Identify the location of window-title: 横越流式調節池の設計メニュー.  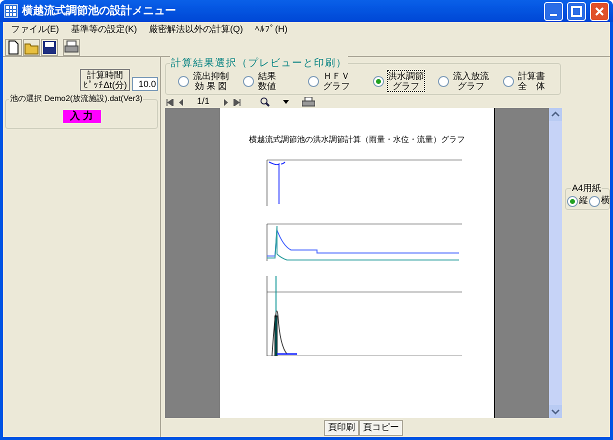
(99, 11).